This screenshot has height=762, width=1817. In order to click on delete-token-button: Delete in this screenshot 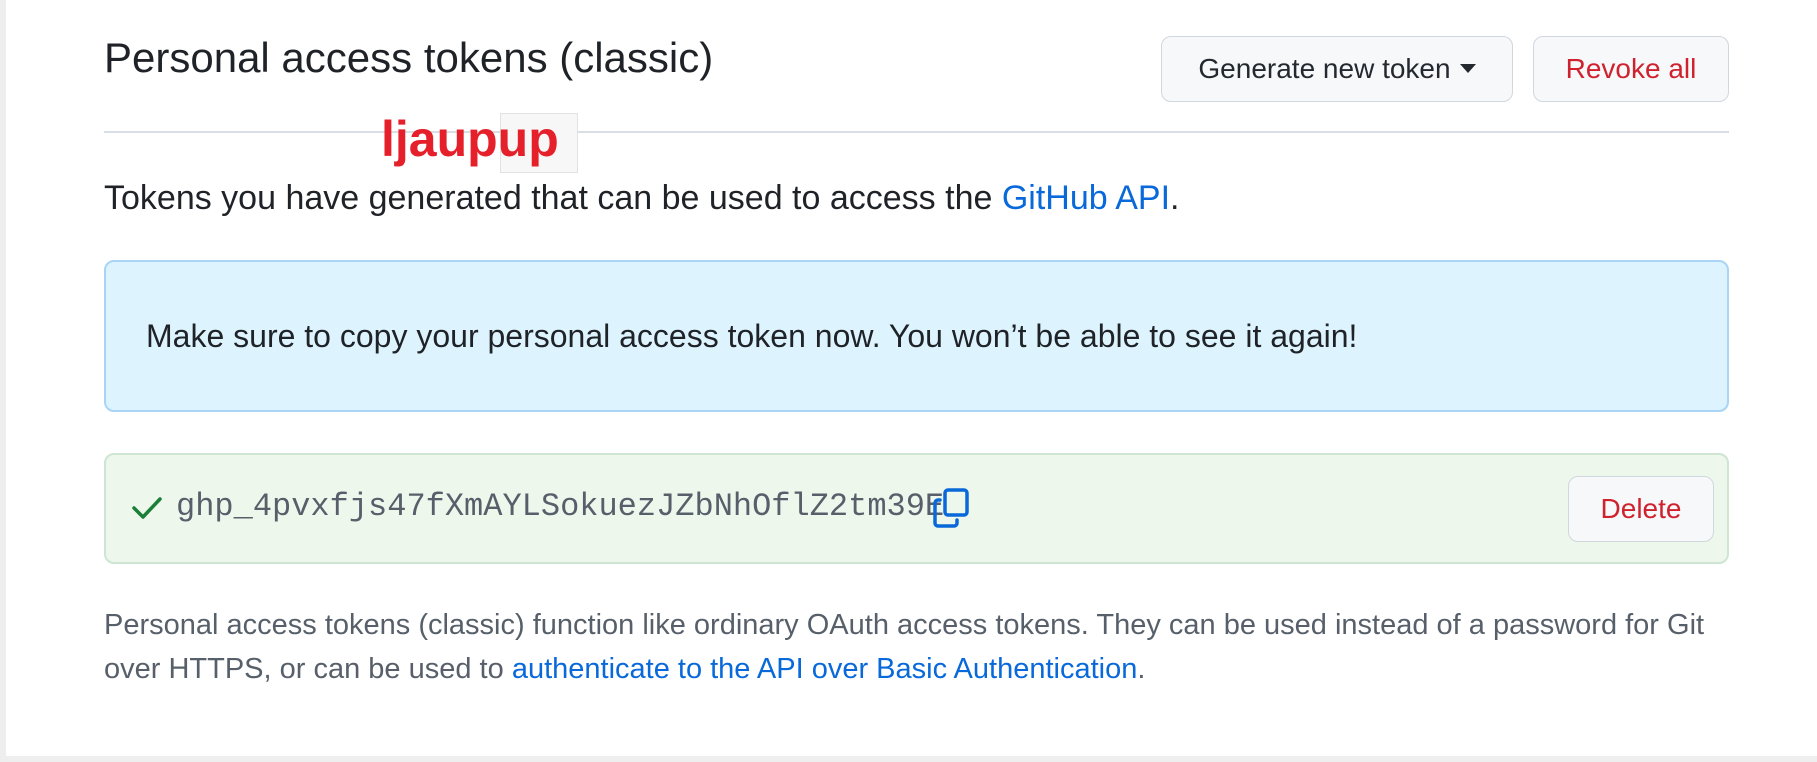, I will do `click(1641, 509)`.